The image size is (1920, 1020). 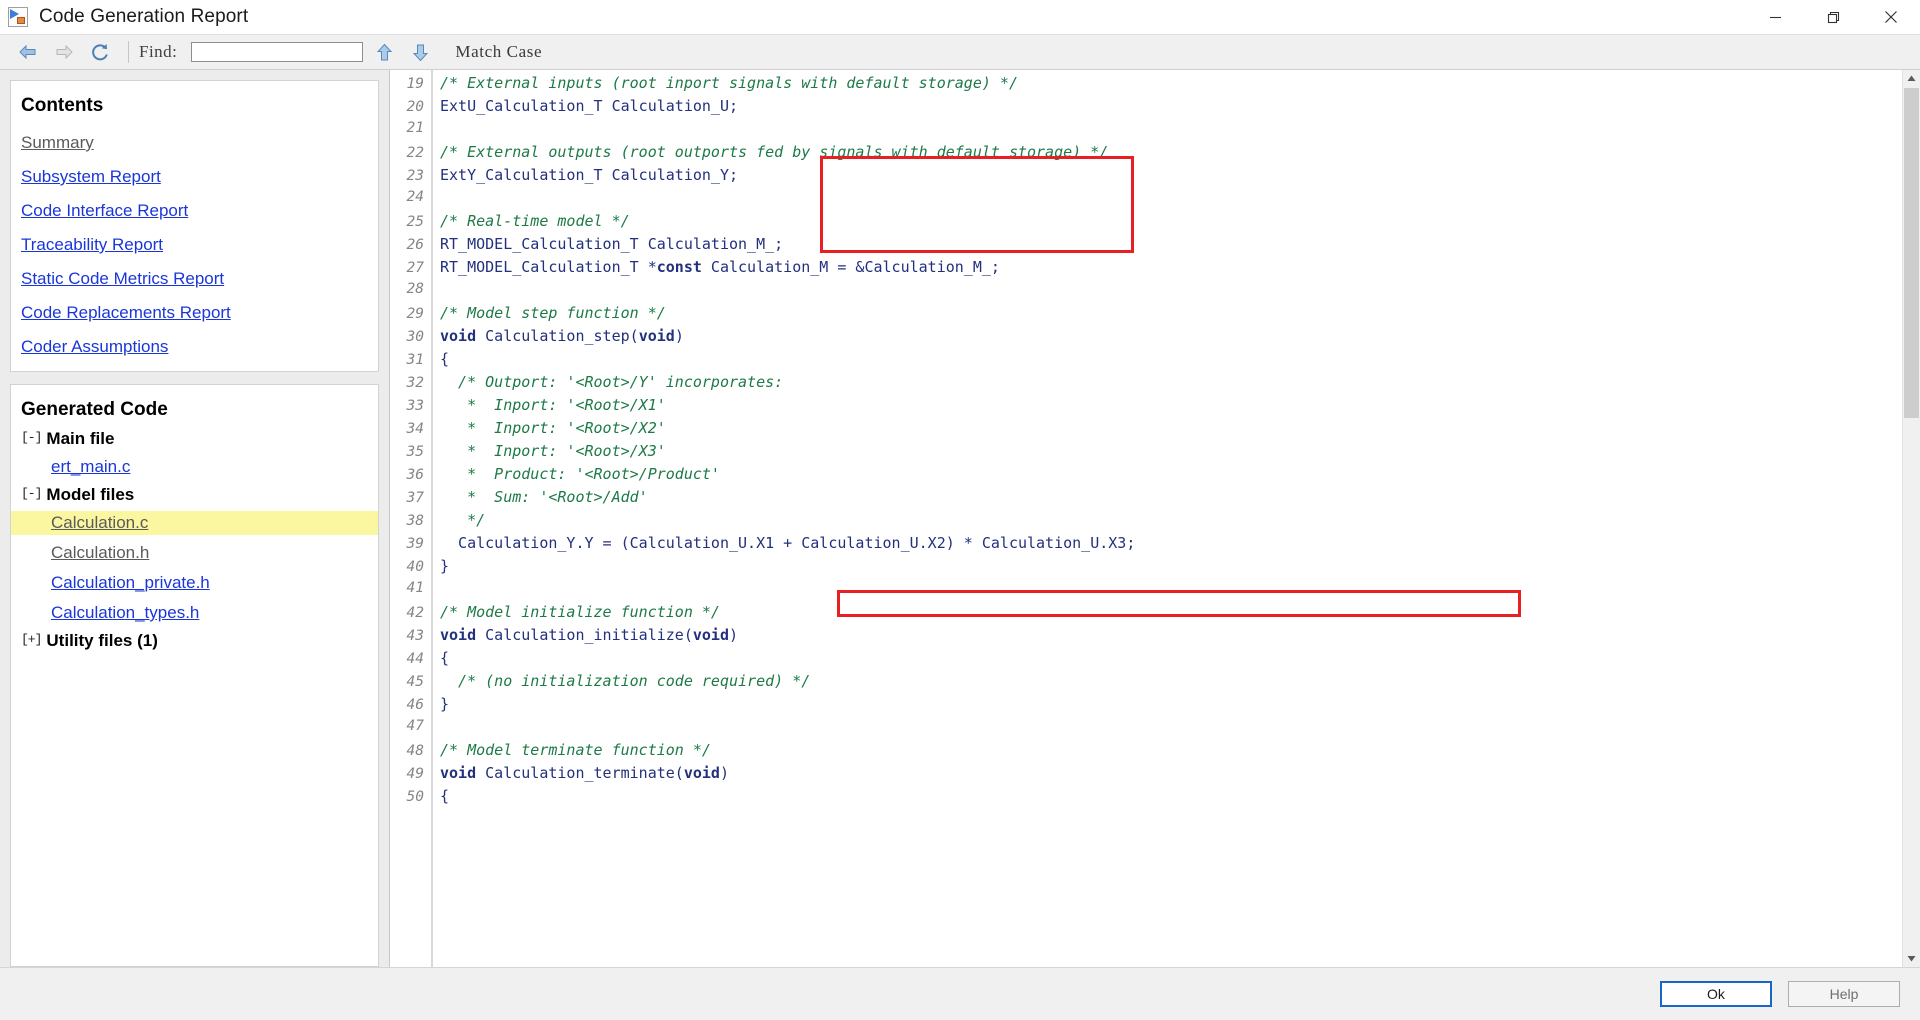 I want to click on window-controls, so click(x=1833, y=17).